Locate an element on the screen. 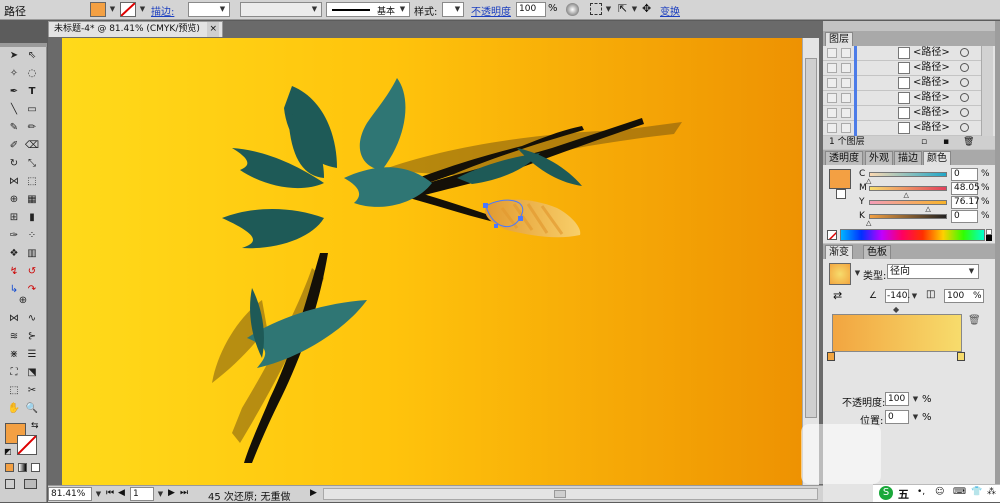 This screenshot has width=1000, height=503. blob-brush-tool-icon: ✐ is located at coordinates (14, 145).